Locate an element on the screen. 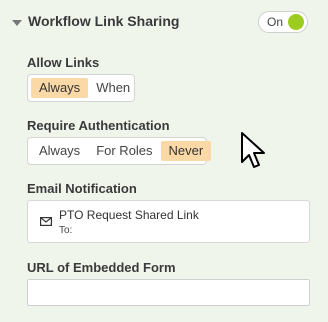  envelope-icon is located at coordinates (46, 221).